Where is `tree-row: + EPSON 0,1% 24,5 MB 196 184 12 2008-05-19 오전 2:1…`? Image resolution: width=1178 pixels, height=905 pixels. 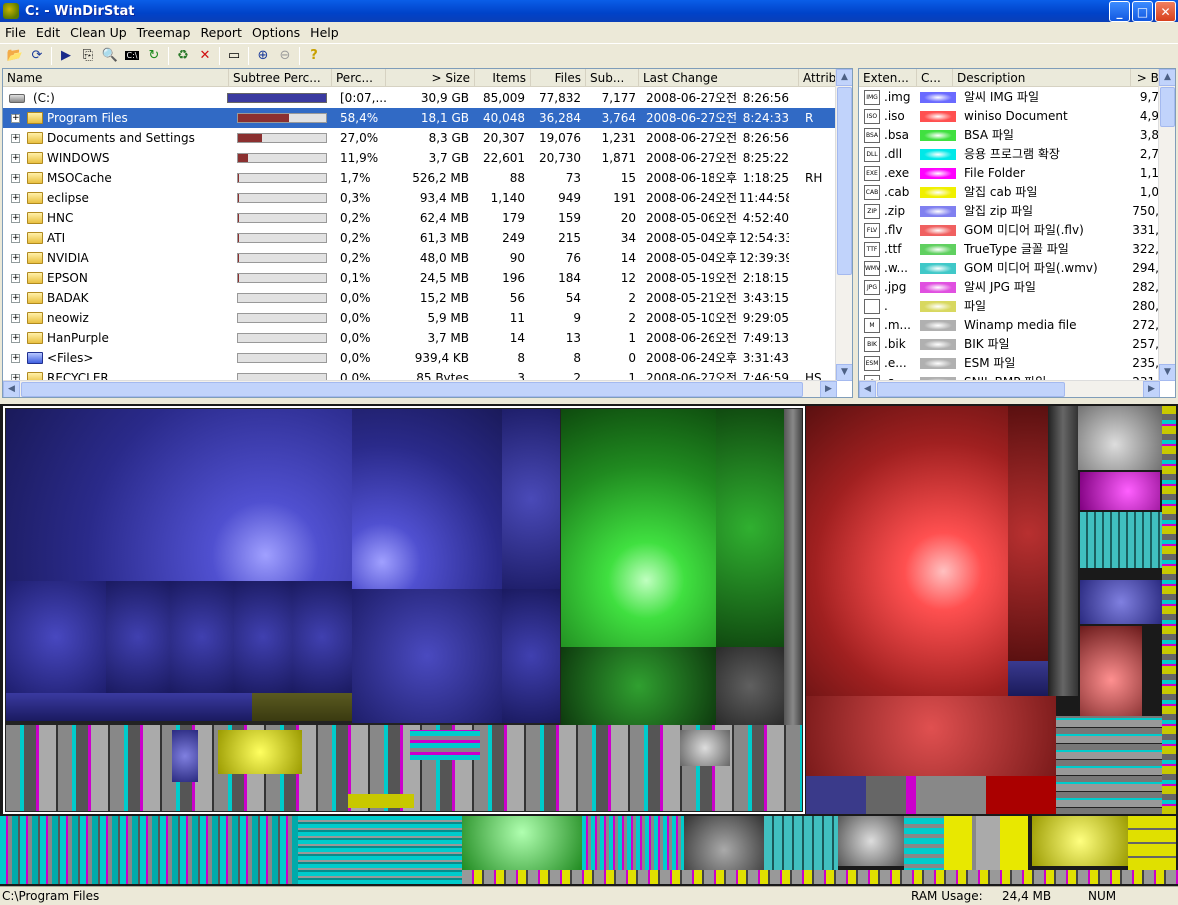 tree-row: + EPSON 0,1% 24,5 MB 196 184 12 2008-05-19 오전 2:1… is located at coordinates (420, 278).